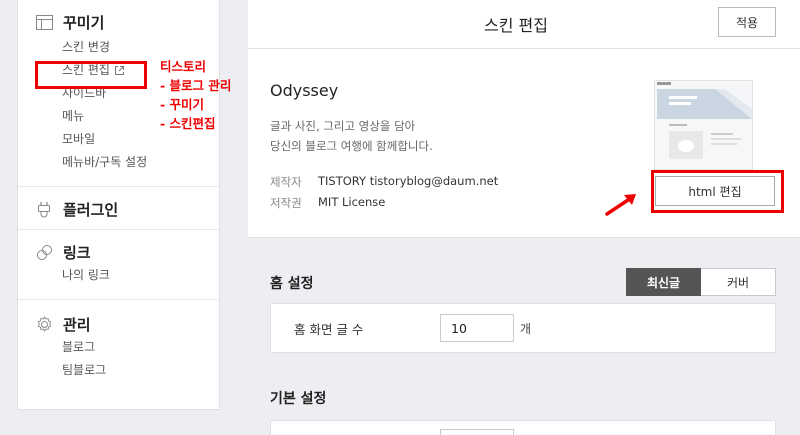 This screenshot has height=435, width=800. What do you see at coordinates (182, 104) in the screenshot?
I see `annotation-line: - 꾸미기` at bounding box center [182, 104].